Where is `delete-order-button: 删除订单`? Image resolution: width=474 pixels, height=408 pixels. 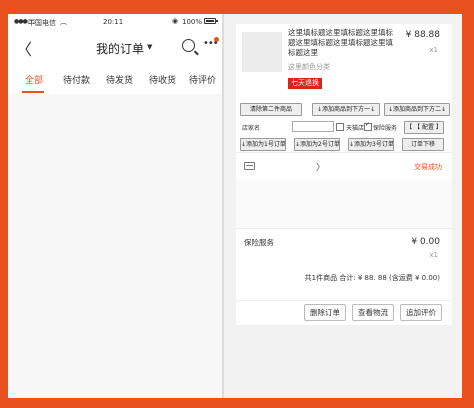
delete-order-button: 删除订单 is located at coordinates (325, 312).